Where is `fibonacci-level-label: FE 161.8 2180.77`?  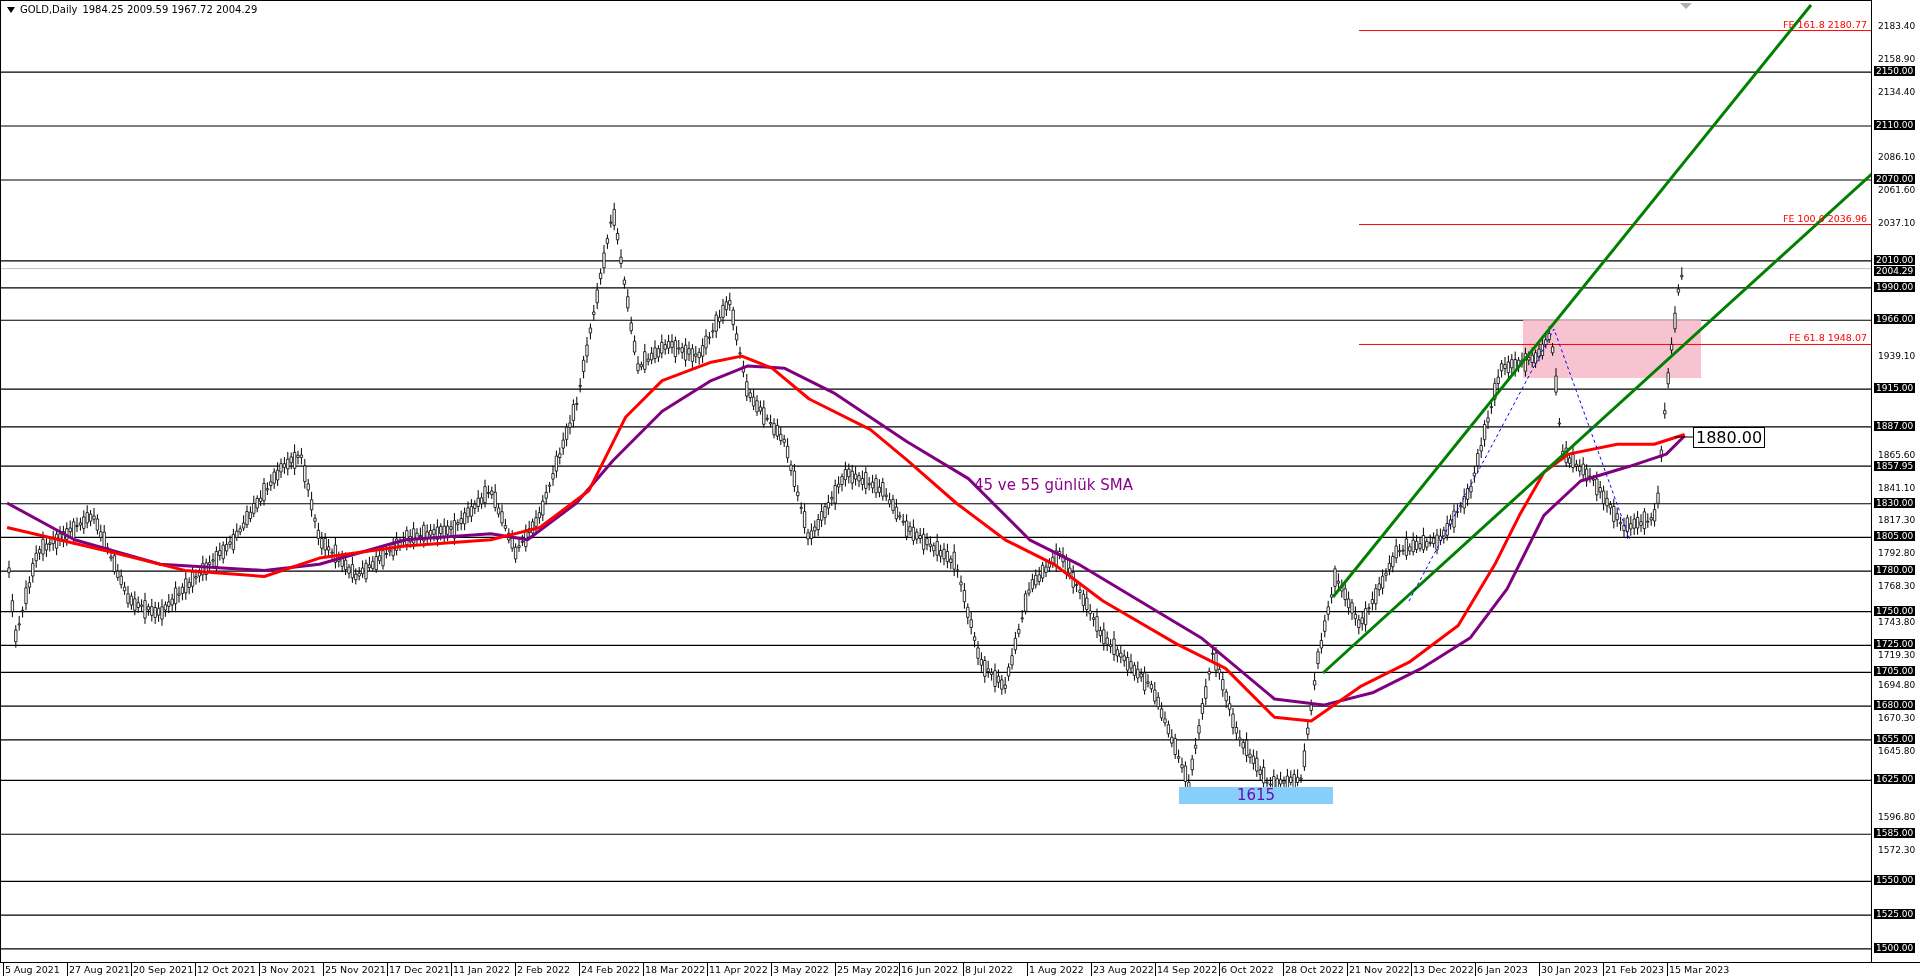
fibonacci-level-label: FE 161.8 2180.77 is located at coordinates (1825, 24).